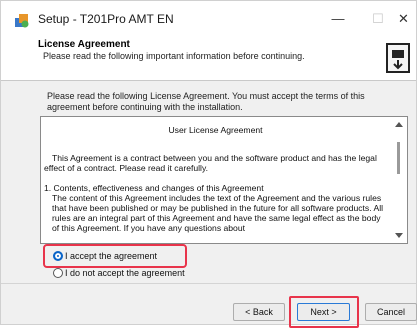  What do you see at coordinates (84, 44) in the screenshot?
I see `page-title: License Agreement` at bounding box center [84, 44].